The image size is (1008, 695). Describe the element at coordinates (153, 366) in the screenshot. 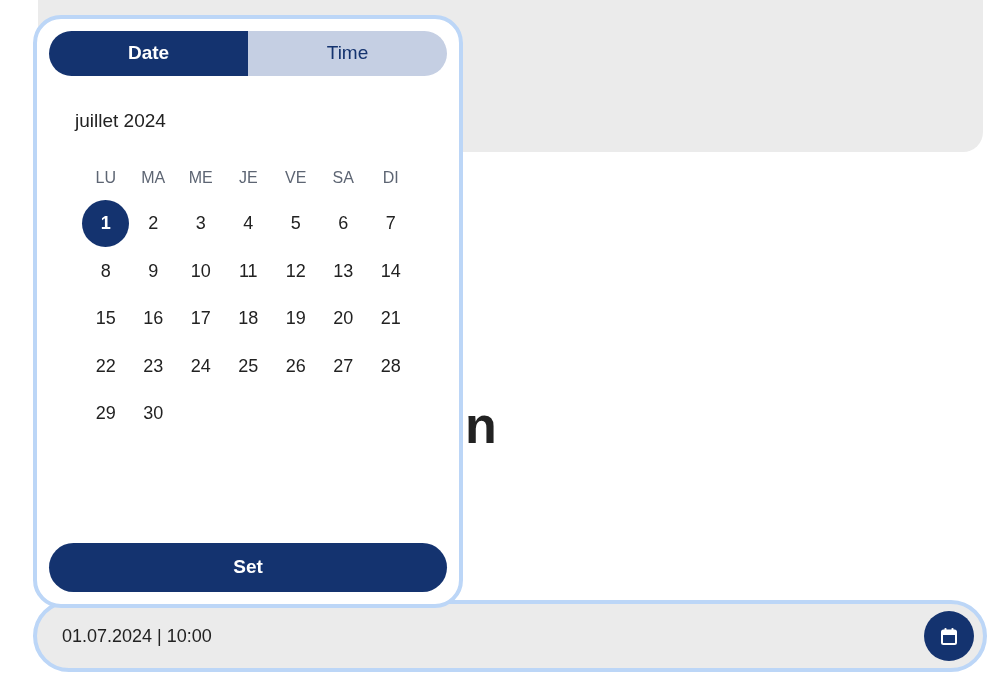

I see `day-cell: 23` at that location.